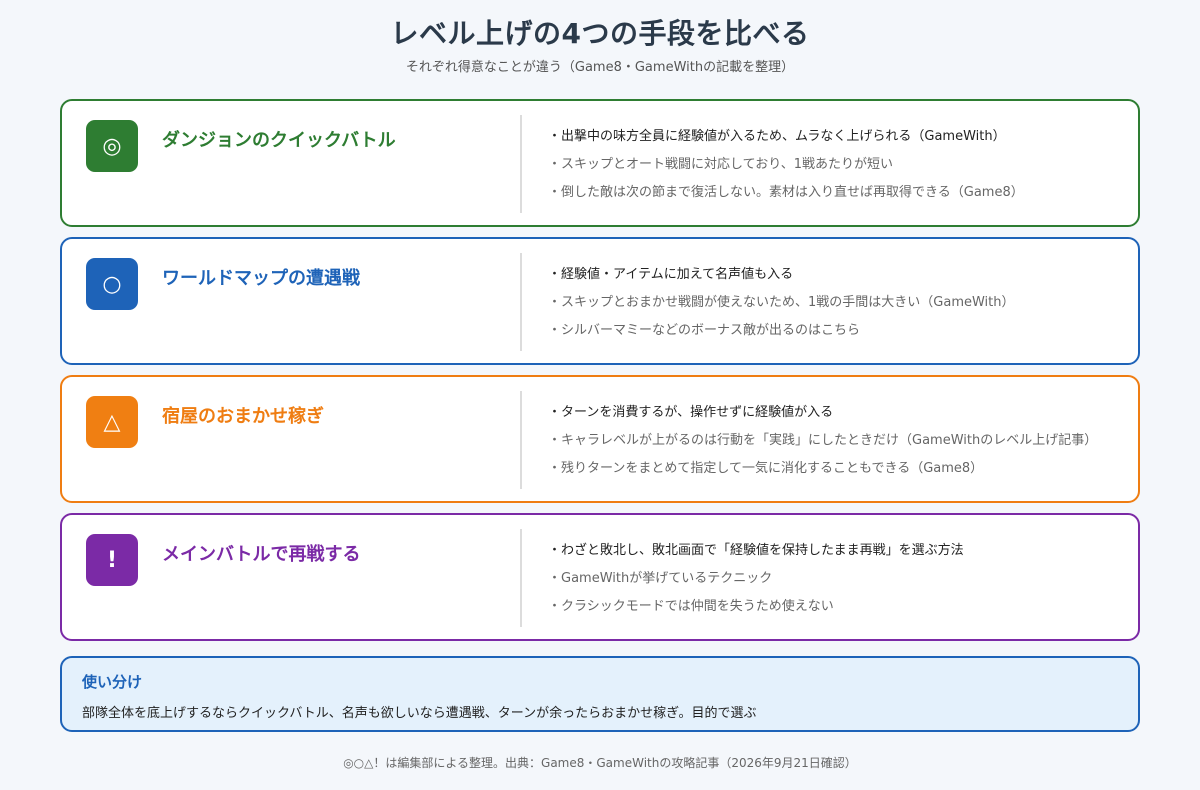 The image size is (1200, 790). I want to click on method-point: シルバーマミーなどのボーナス敵が出るのはこちら, so click(781, 331).